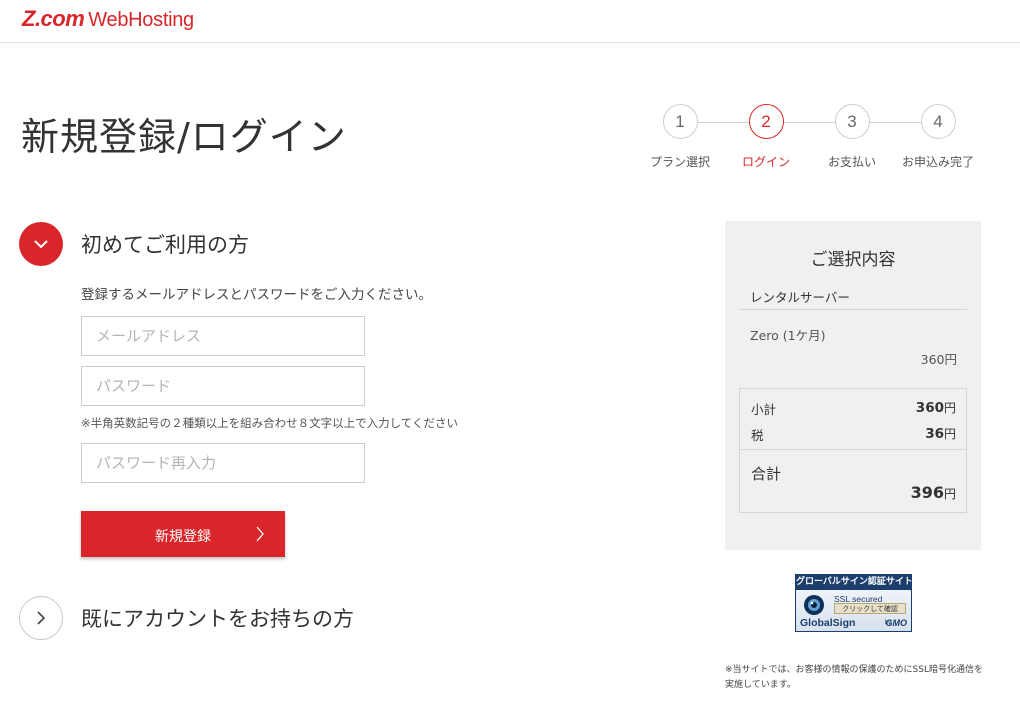 This screenshot has height=728, width=1020. Describe the element at coordinates (828, 623) in the screenshot. I see `seal-brand: GlobalSign` at that location.